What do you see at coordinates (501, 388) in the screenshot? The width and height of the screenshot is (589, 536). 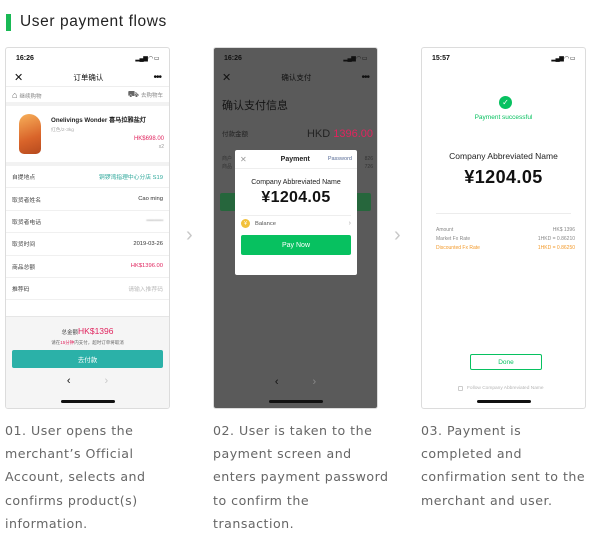 I see `follow-merchant-checkbox: Follow Company Abbreviated Name` at bounding box center [501, 388].